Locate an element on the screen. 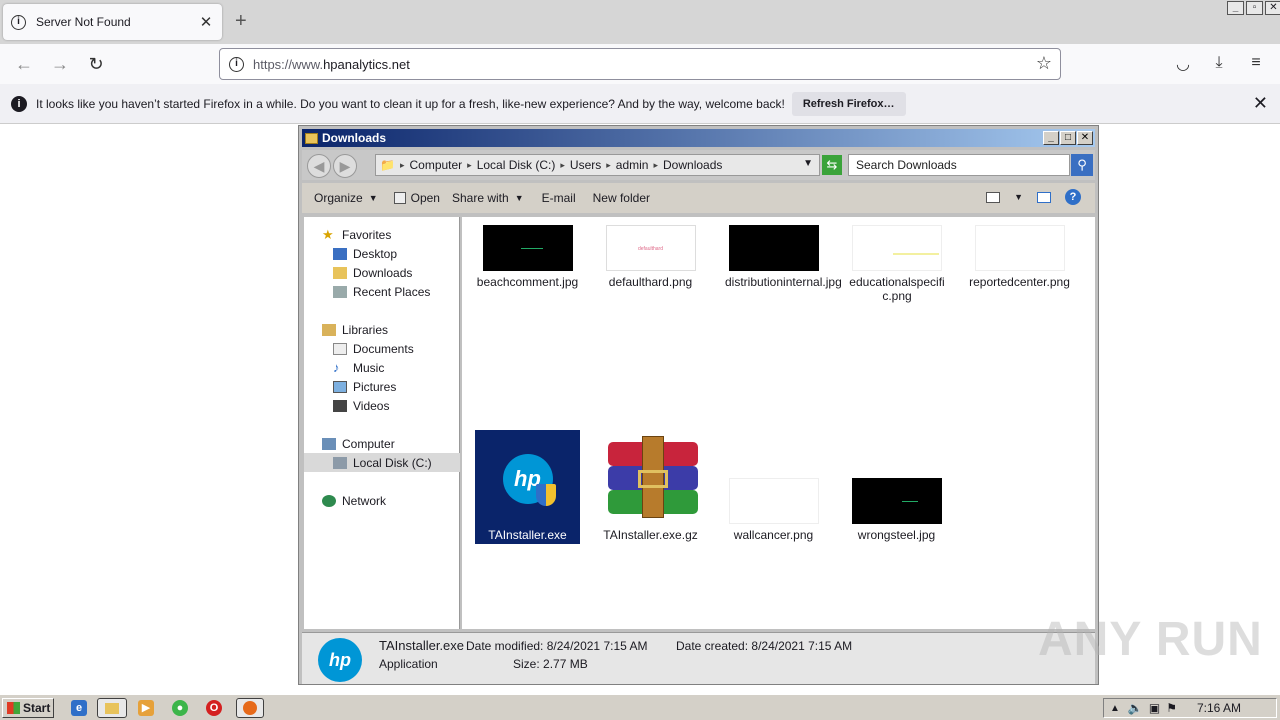 The height and width of the screenshot is (720, 1280). downloads-folder-icon is located at coordinates (340, 272).